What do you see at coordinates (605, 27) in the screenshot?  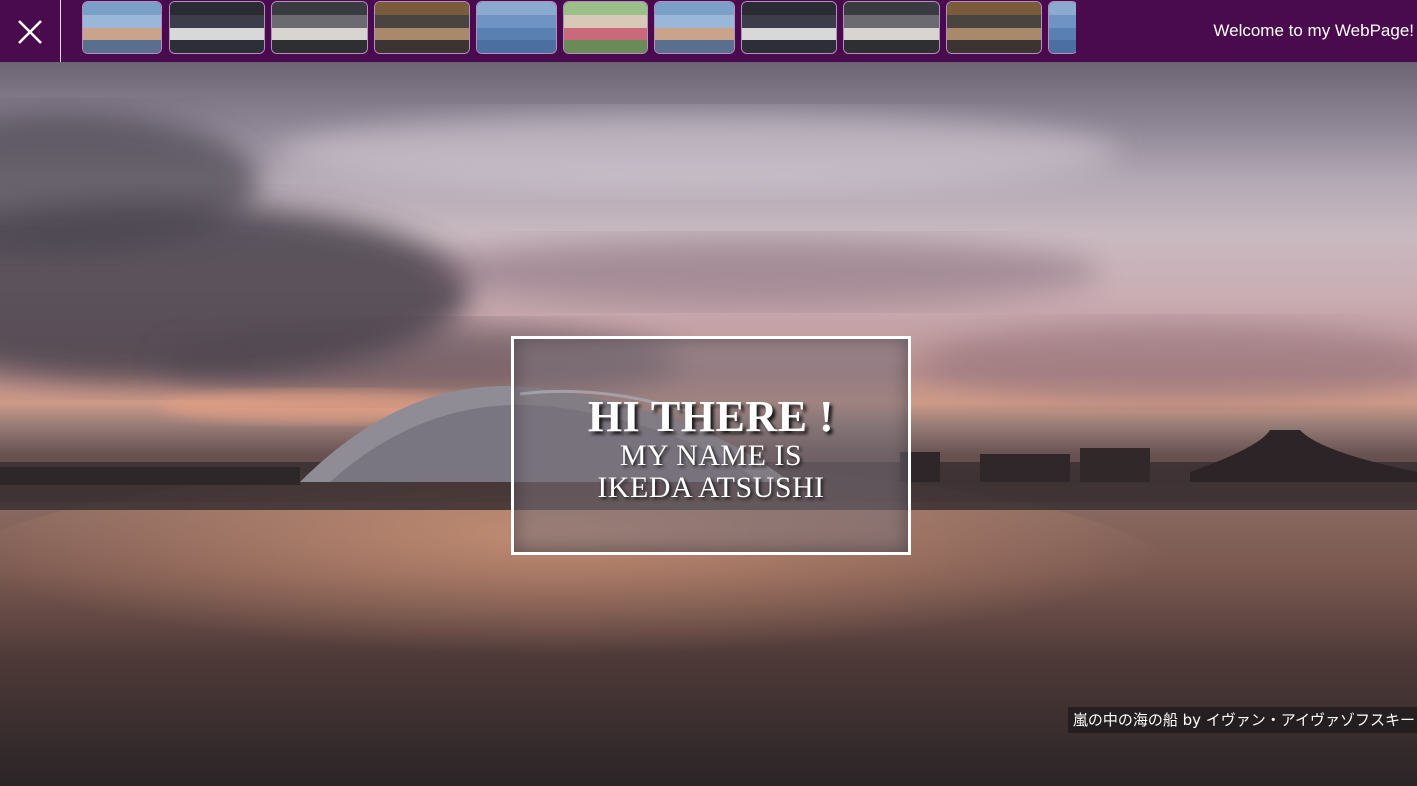 I see `thumbnail-two-people-outdoors` at bounding box center [605, 27].